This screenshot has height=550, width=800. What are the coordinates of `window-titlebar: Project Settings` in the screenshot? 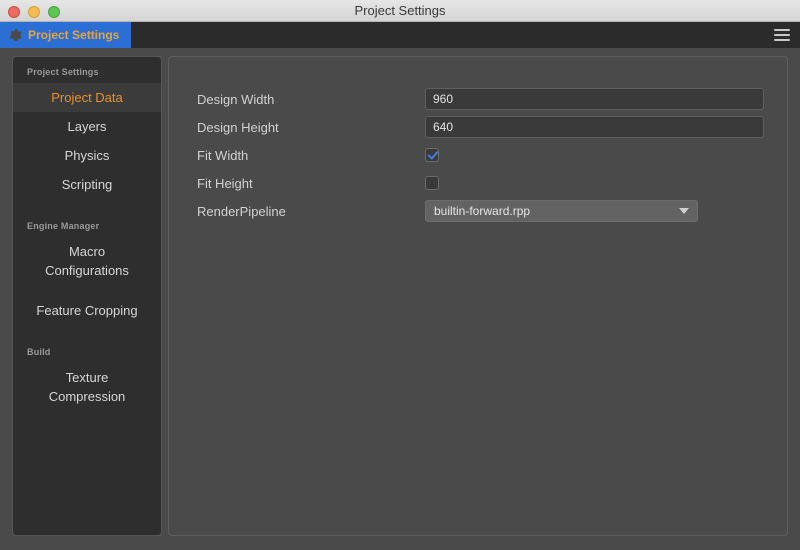 It's located at (400, 11).